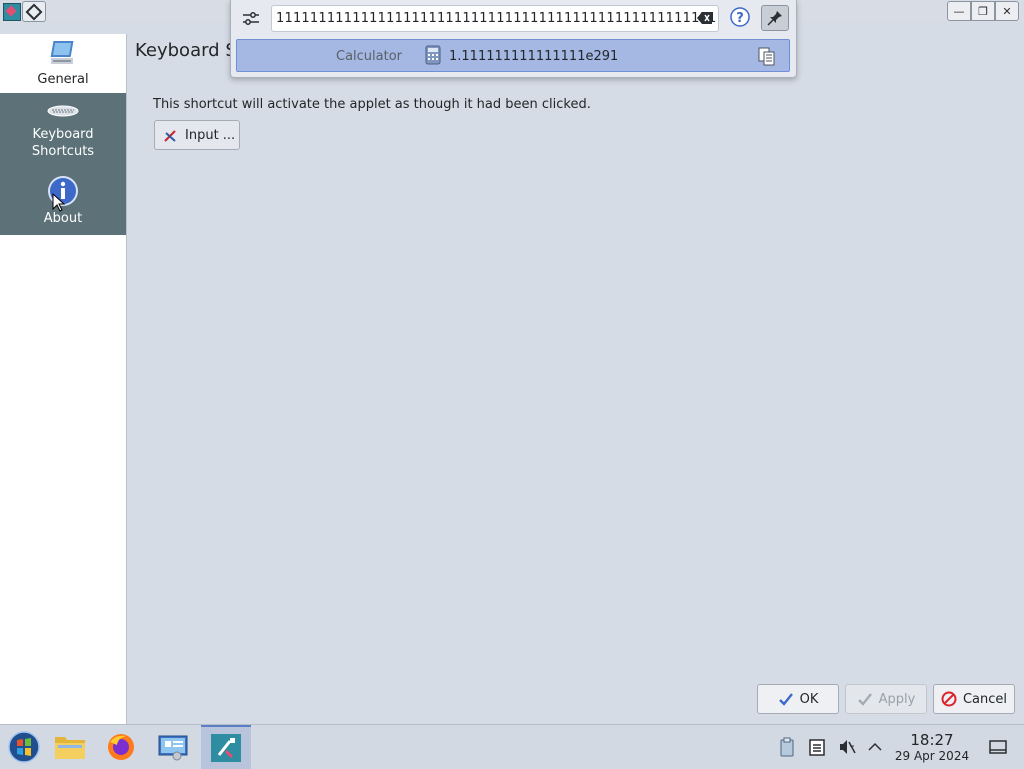 Image resolution: width=1024 pixels, height=769 pixels. I want to click on clipboard-icon, so click(787, 747).